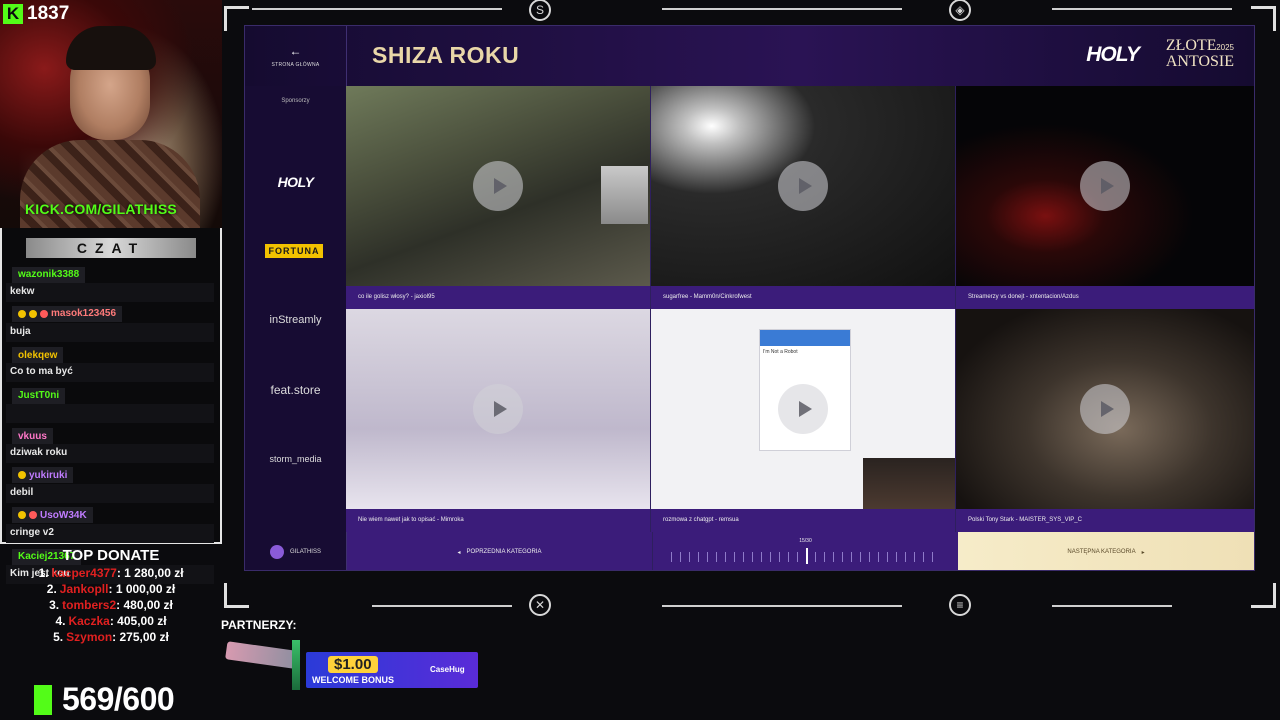 The image size is (1280, 720). I want to click on sponsor-storm-media: storm_media, so click(295, 459).